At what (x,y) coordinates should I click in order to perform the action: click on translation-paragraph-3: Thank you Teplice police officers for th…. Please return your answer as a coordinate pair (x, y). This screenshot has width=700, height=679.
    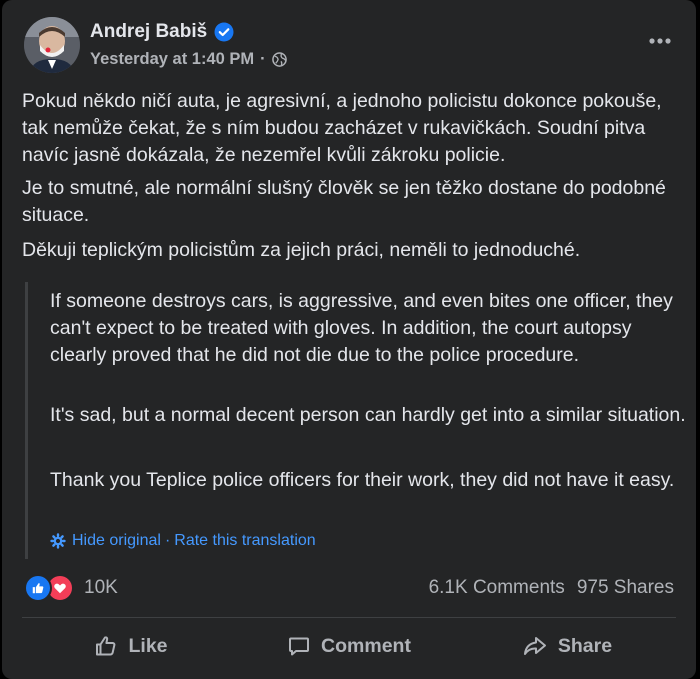
    Looking at the image, I should click on (362, 480).